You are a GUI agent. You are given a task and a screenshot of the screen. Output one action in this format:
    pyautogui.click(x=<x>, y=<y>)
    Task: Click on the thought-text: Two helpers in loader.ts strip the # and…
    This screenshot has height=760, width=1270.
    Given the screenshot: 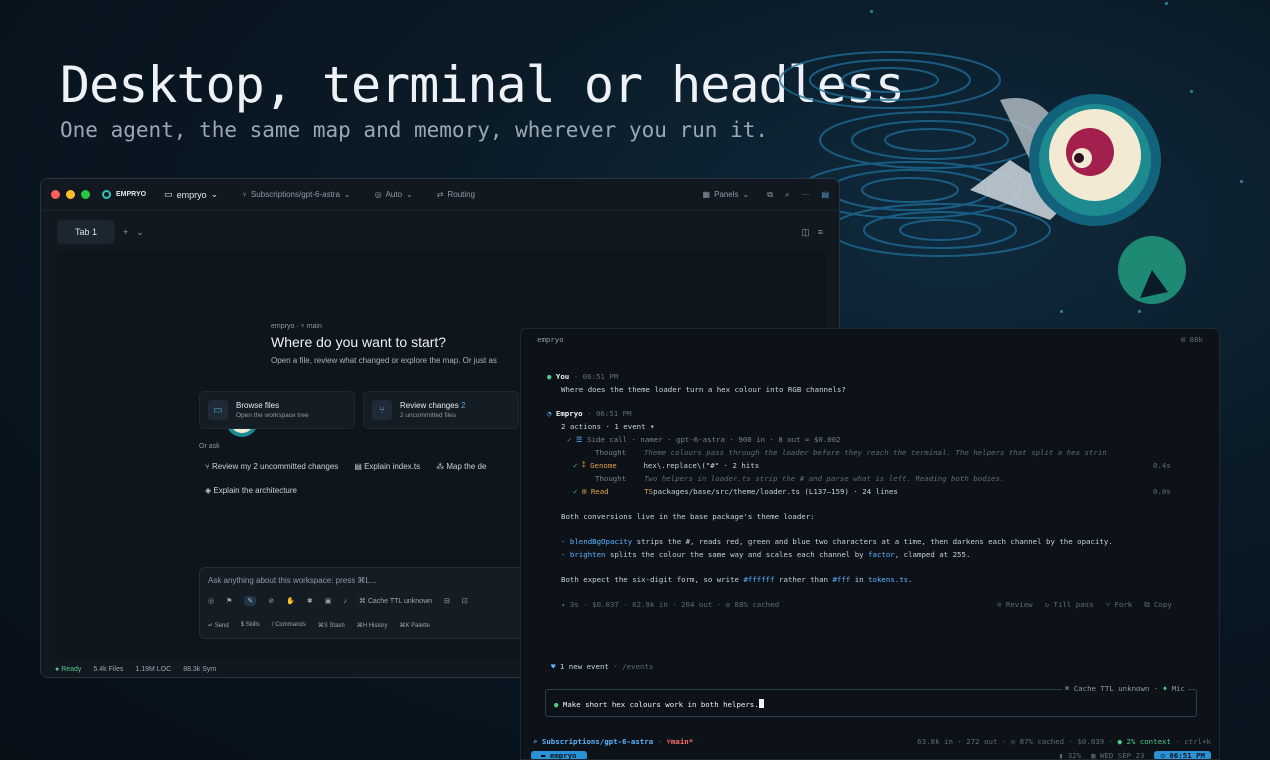 What is the action you would take?
    pyautogui.click(x=824, y=478)
    